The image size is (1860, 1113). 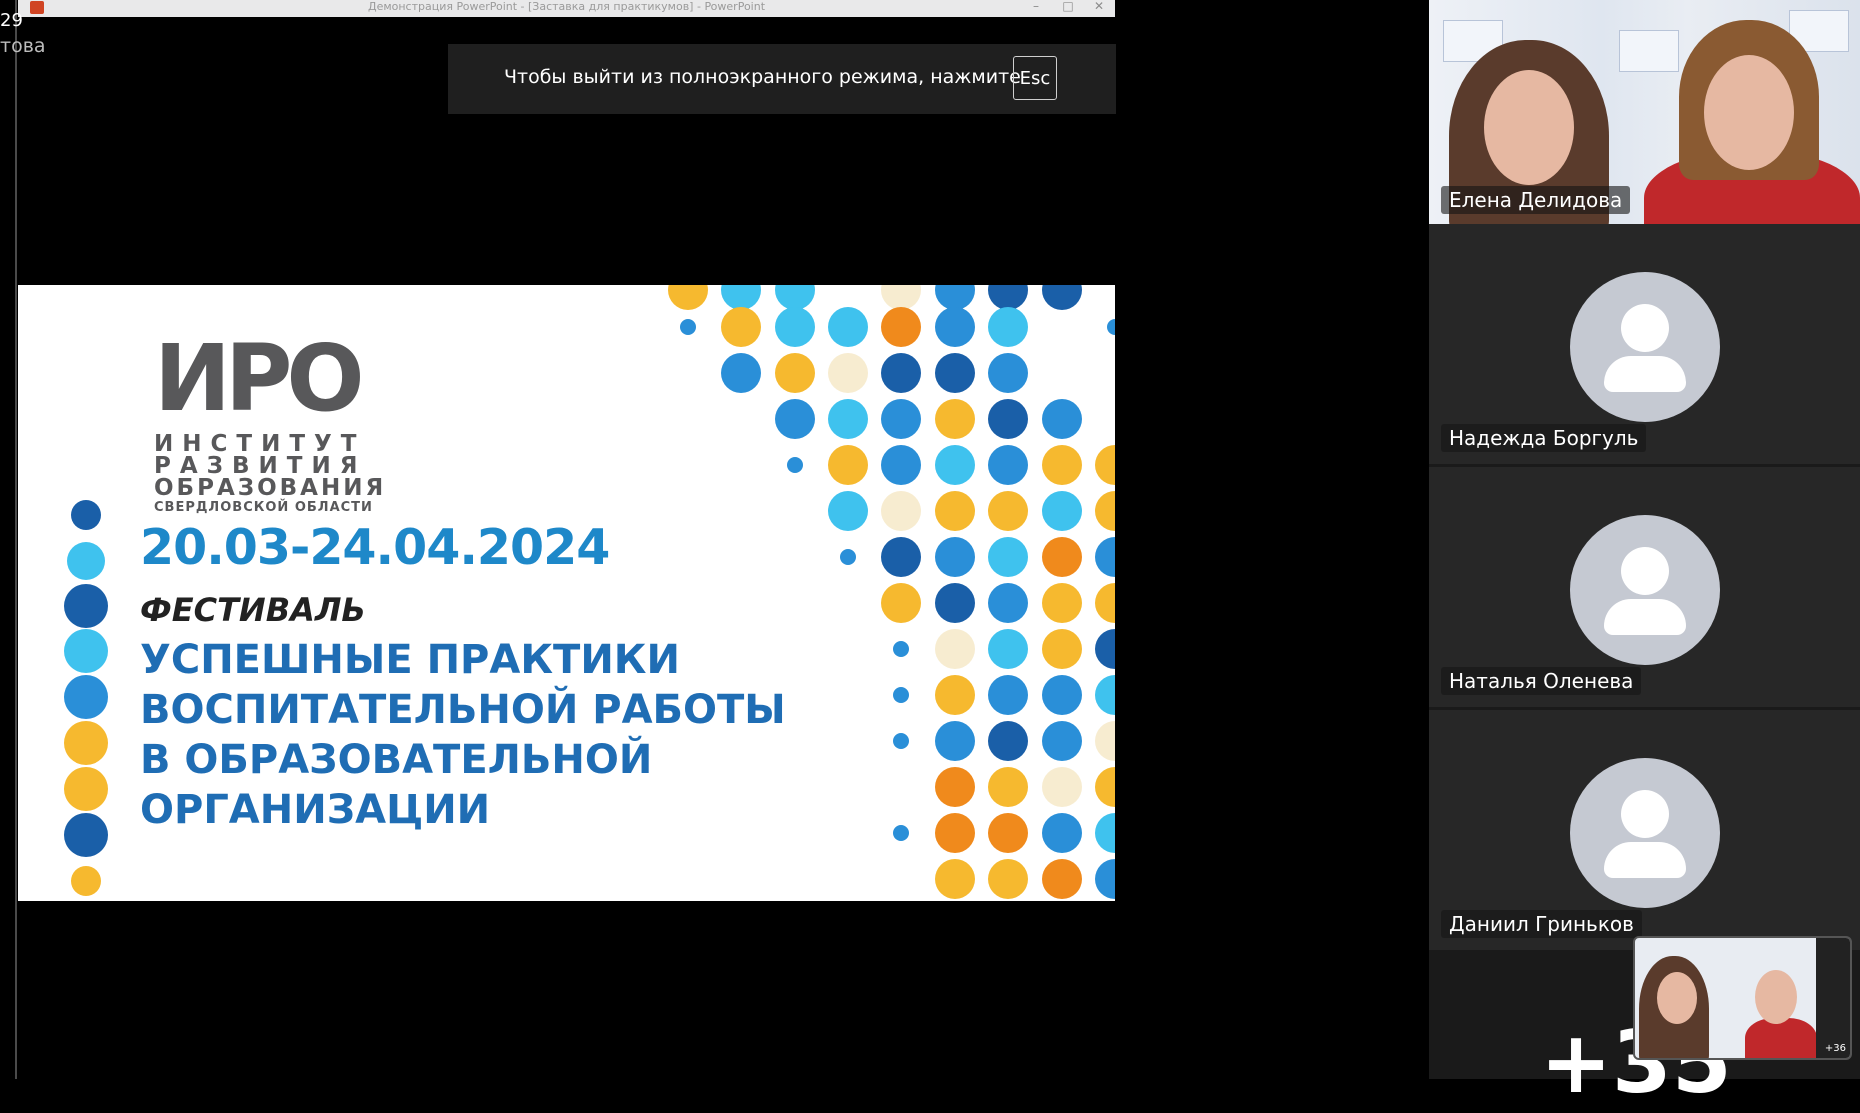 What do you see at coordinates (1544, 438) in the screenshot?
I see `participant-name: Надежда Боргуль` at bounding box center [1544, 438].